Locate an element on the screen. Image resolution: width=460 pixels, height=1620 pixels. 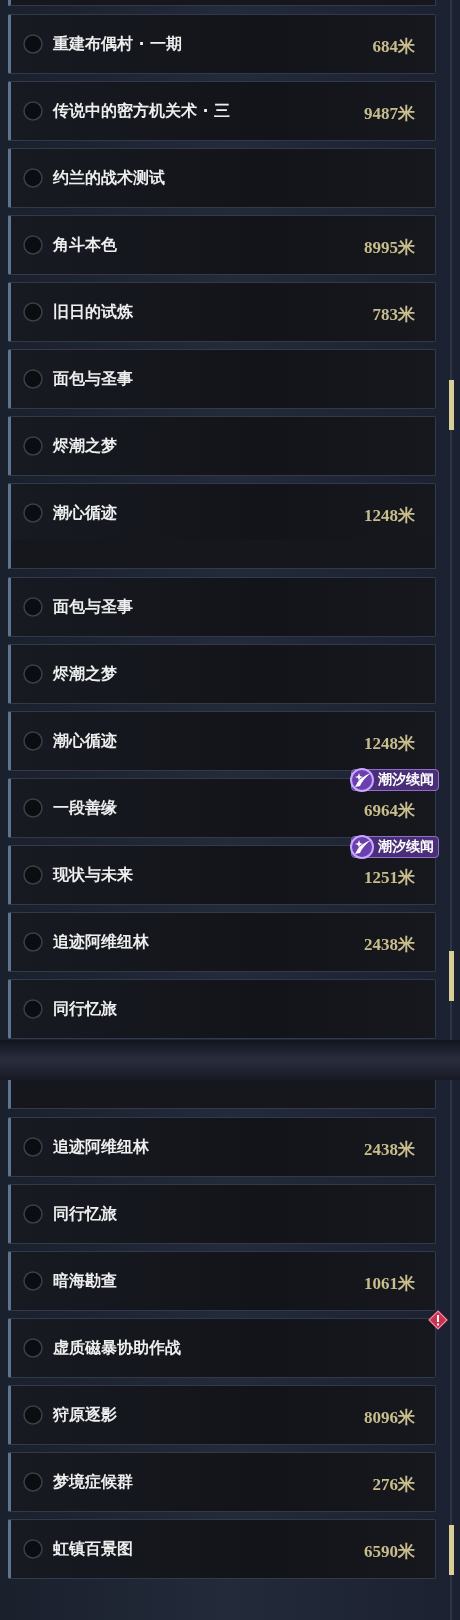
quest-title: 角斗本色 is located at coordinates (85, 245).